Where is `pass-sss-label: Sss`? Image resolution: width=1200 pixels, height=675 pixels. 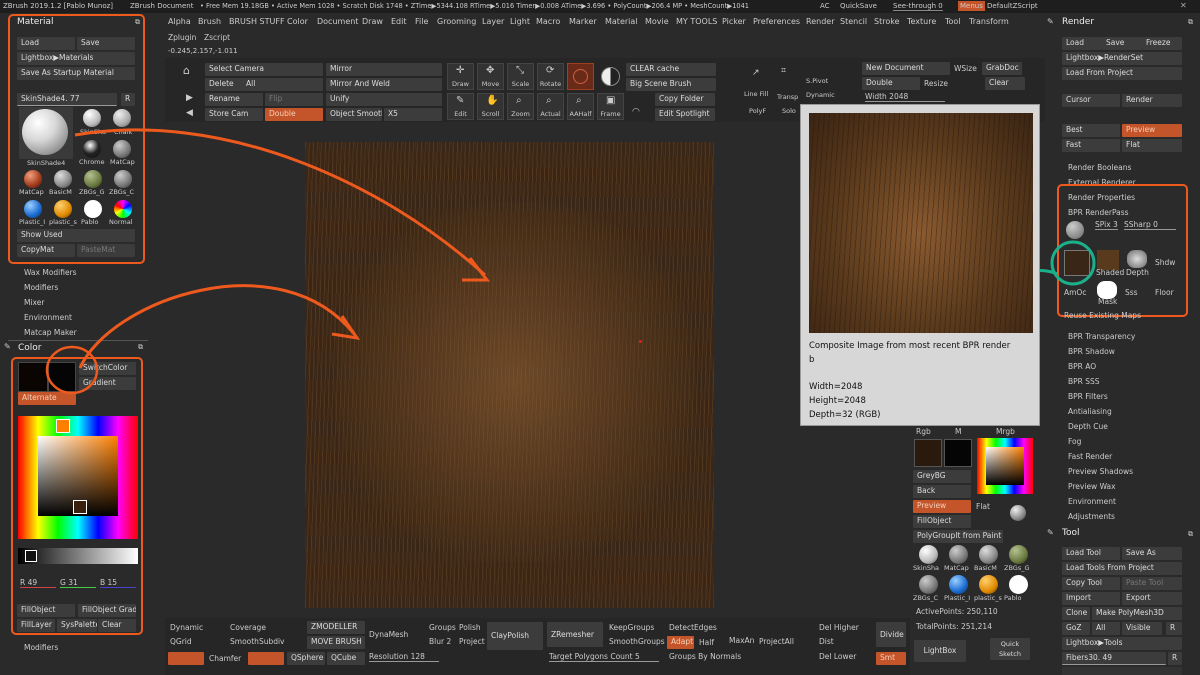 pass-sss-label: Sss is located at coordinates (1131, 292).